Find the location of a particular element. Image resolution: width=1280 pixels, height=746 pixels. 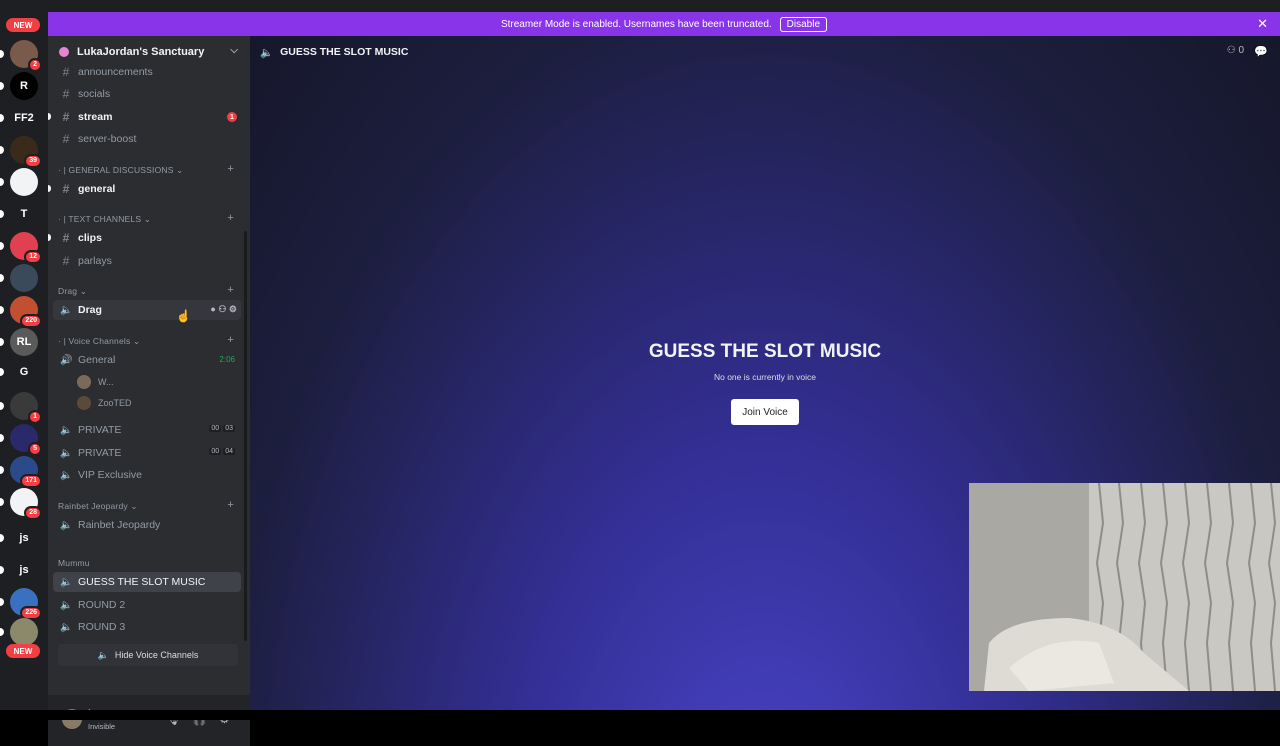

unread-badge: 1 is located at coordinates (35, 417).